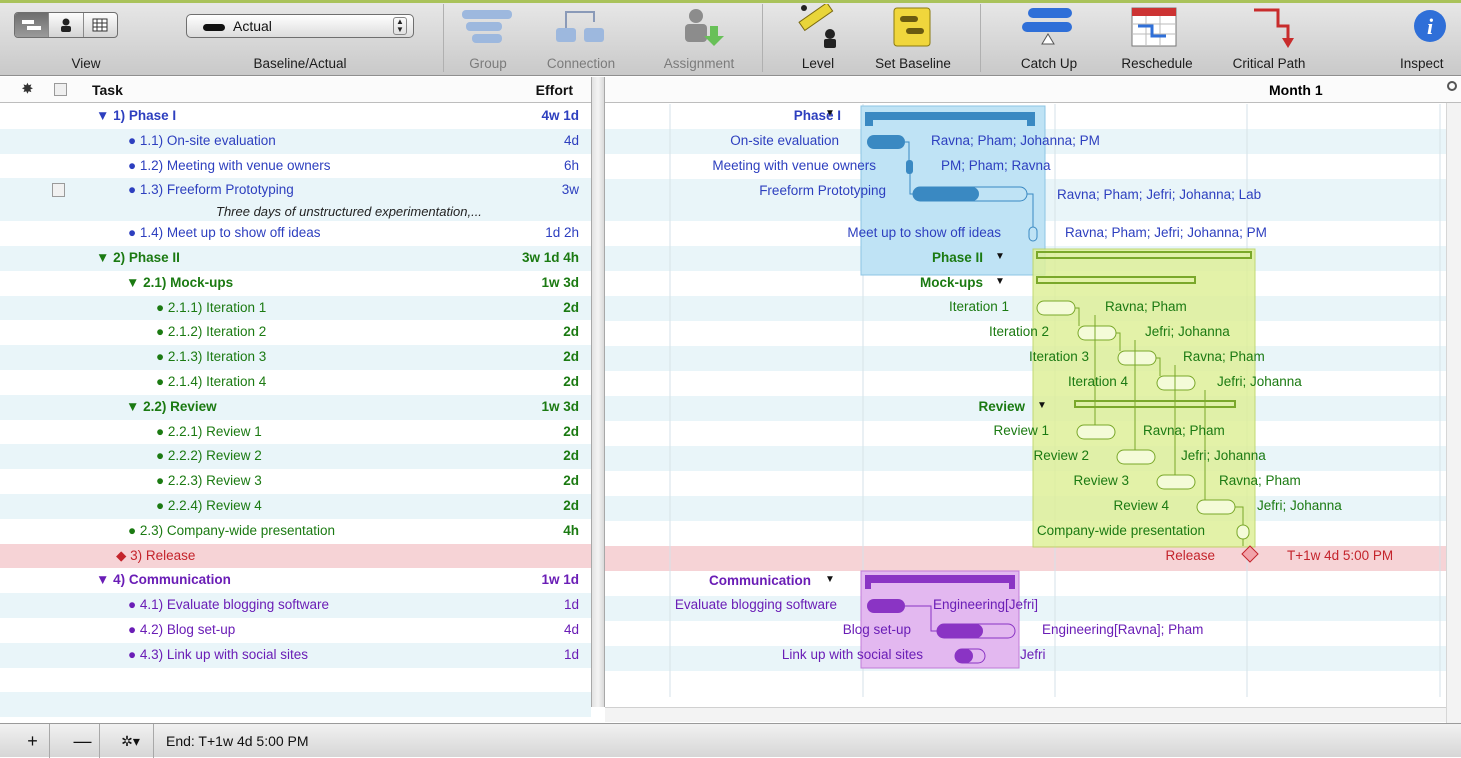  I want to click on add-task-button: +, so click(33, 741).